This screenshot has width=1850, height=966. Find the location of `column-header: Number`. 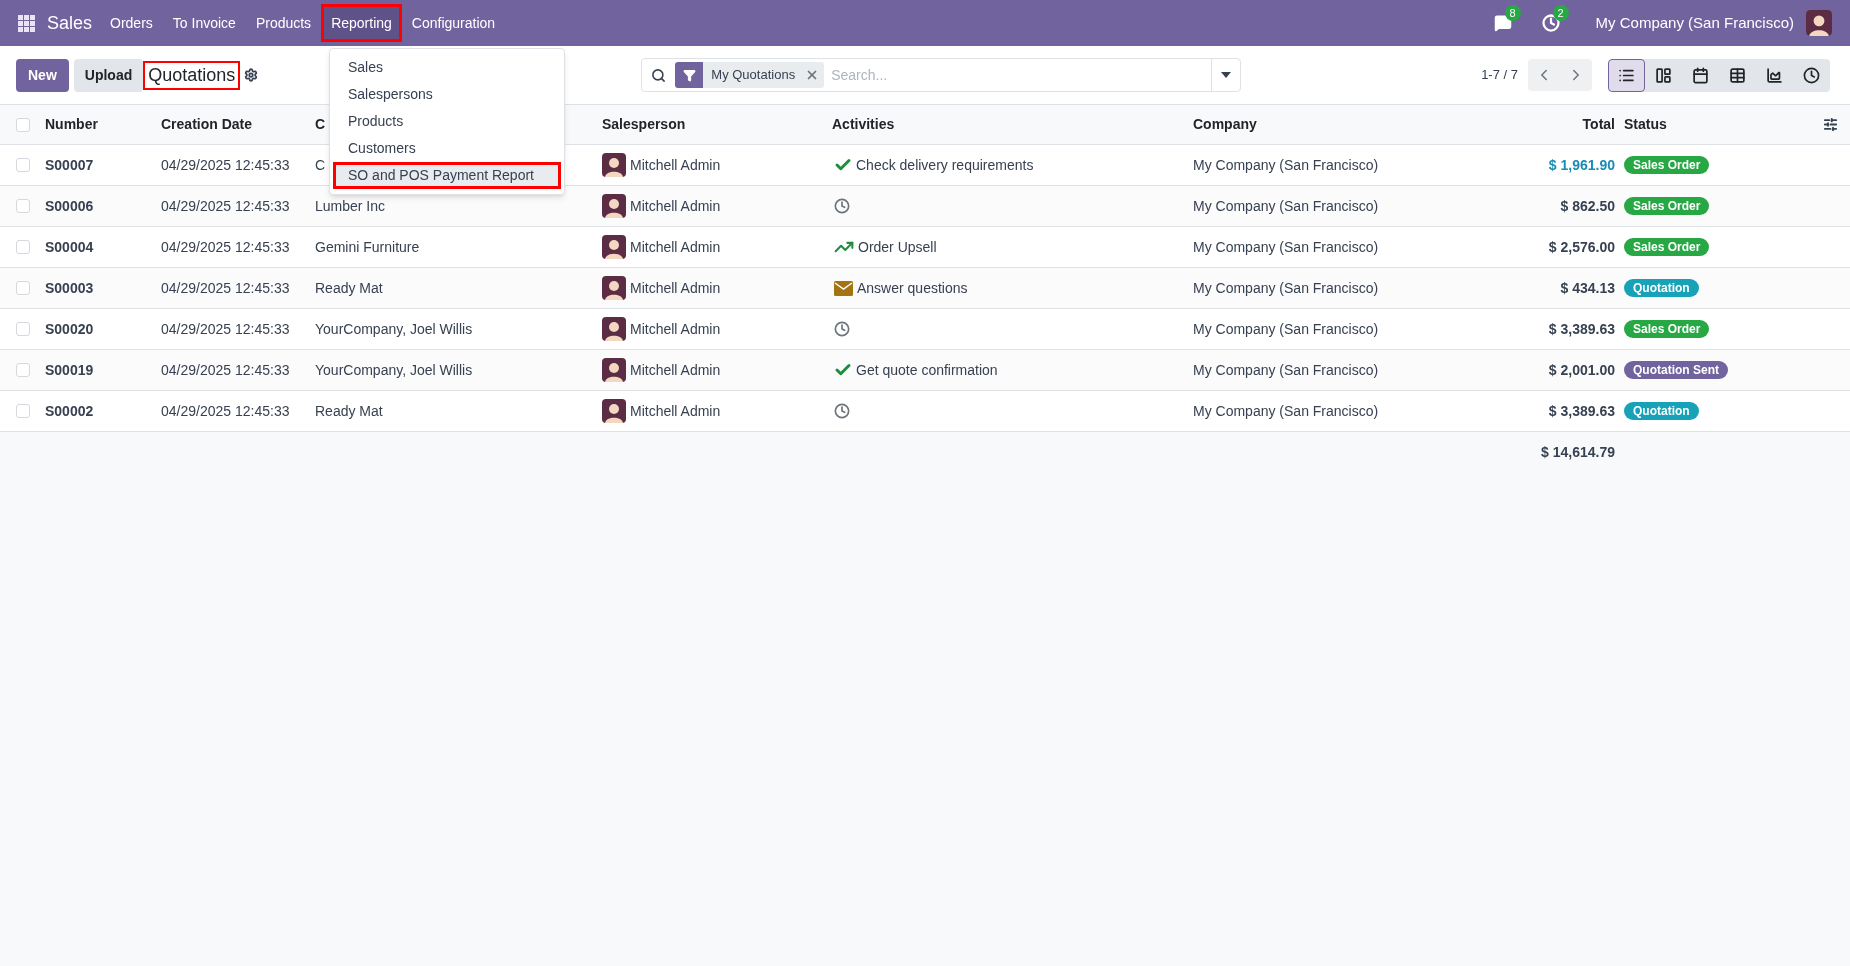

column-header: Number is located at coordinates (71, 124).